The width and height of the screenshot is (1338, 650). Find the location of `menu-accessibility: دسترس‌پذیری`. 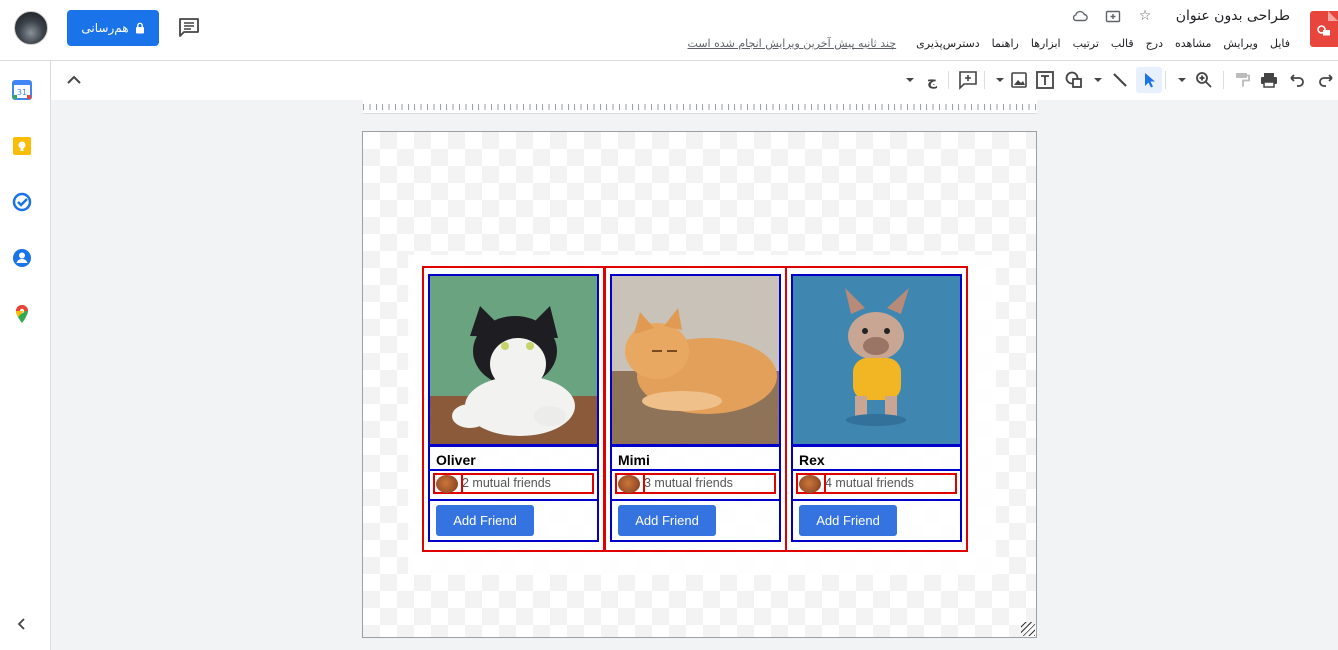

menu-accessibility: دسترس‌پذیری is located at coordinates (948, 43).